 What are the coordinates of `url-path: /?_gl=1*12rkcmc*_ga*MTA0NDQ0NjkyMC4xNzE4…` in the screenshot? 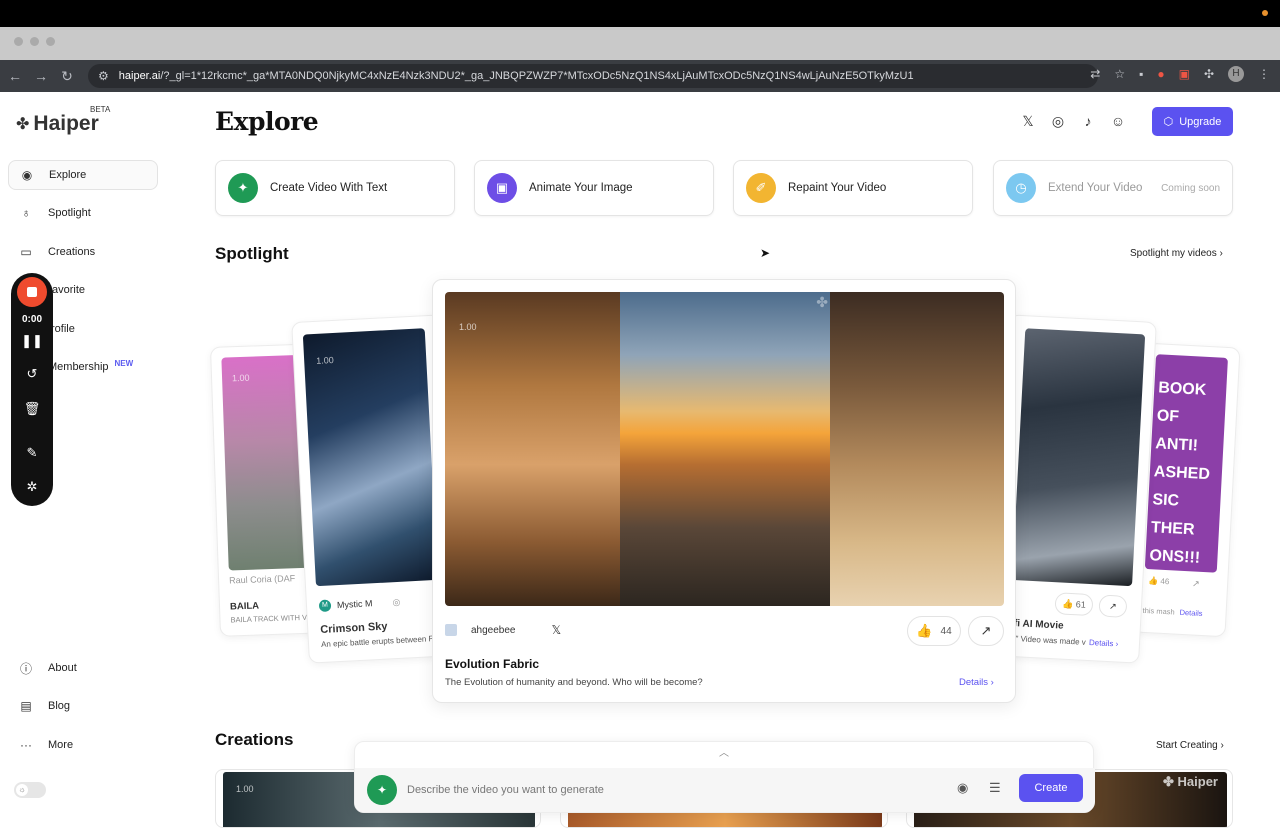 It's located at (537, 76).